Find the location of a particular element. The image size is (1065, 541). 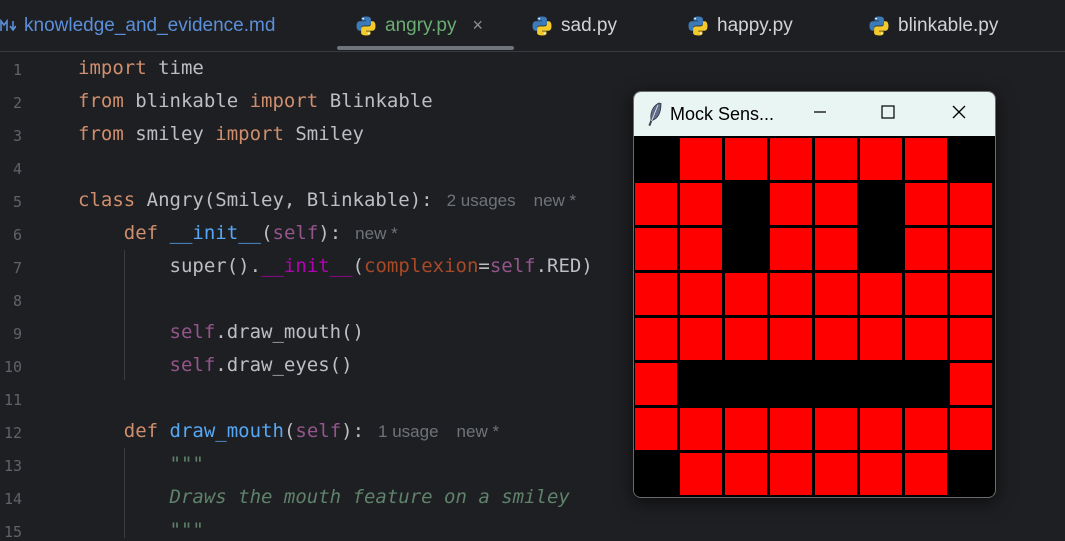

code-token: time is located at coordinates (175, 68).